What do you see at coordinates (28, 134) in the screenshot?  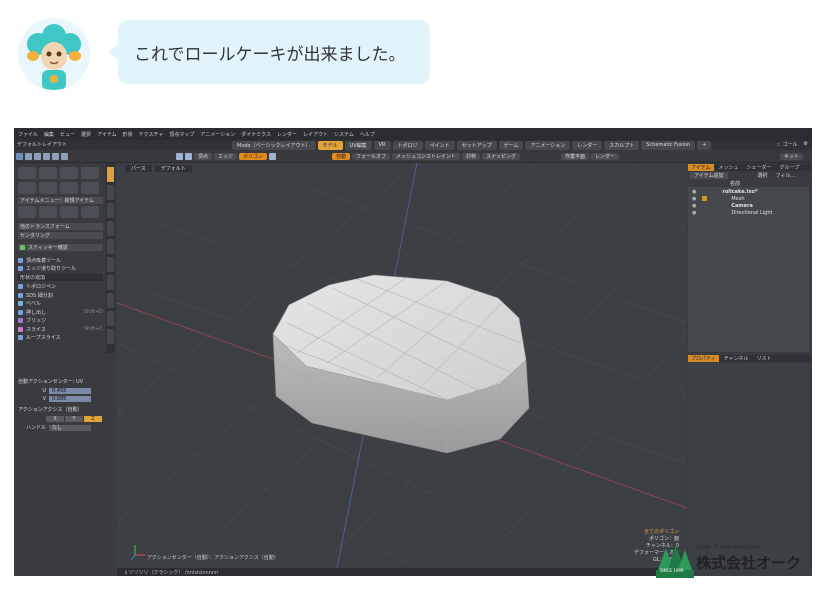 I see `menu-item: ファイル` at bounding box center [28, 134].